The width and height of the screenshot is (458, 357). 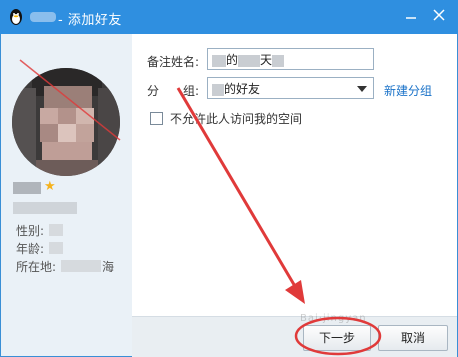 What do you see at coordinates (294, 336) in the screenshot?
I see `dialog-footer: 下一步 取消` at bounding box center [294, 336].